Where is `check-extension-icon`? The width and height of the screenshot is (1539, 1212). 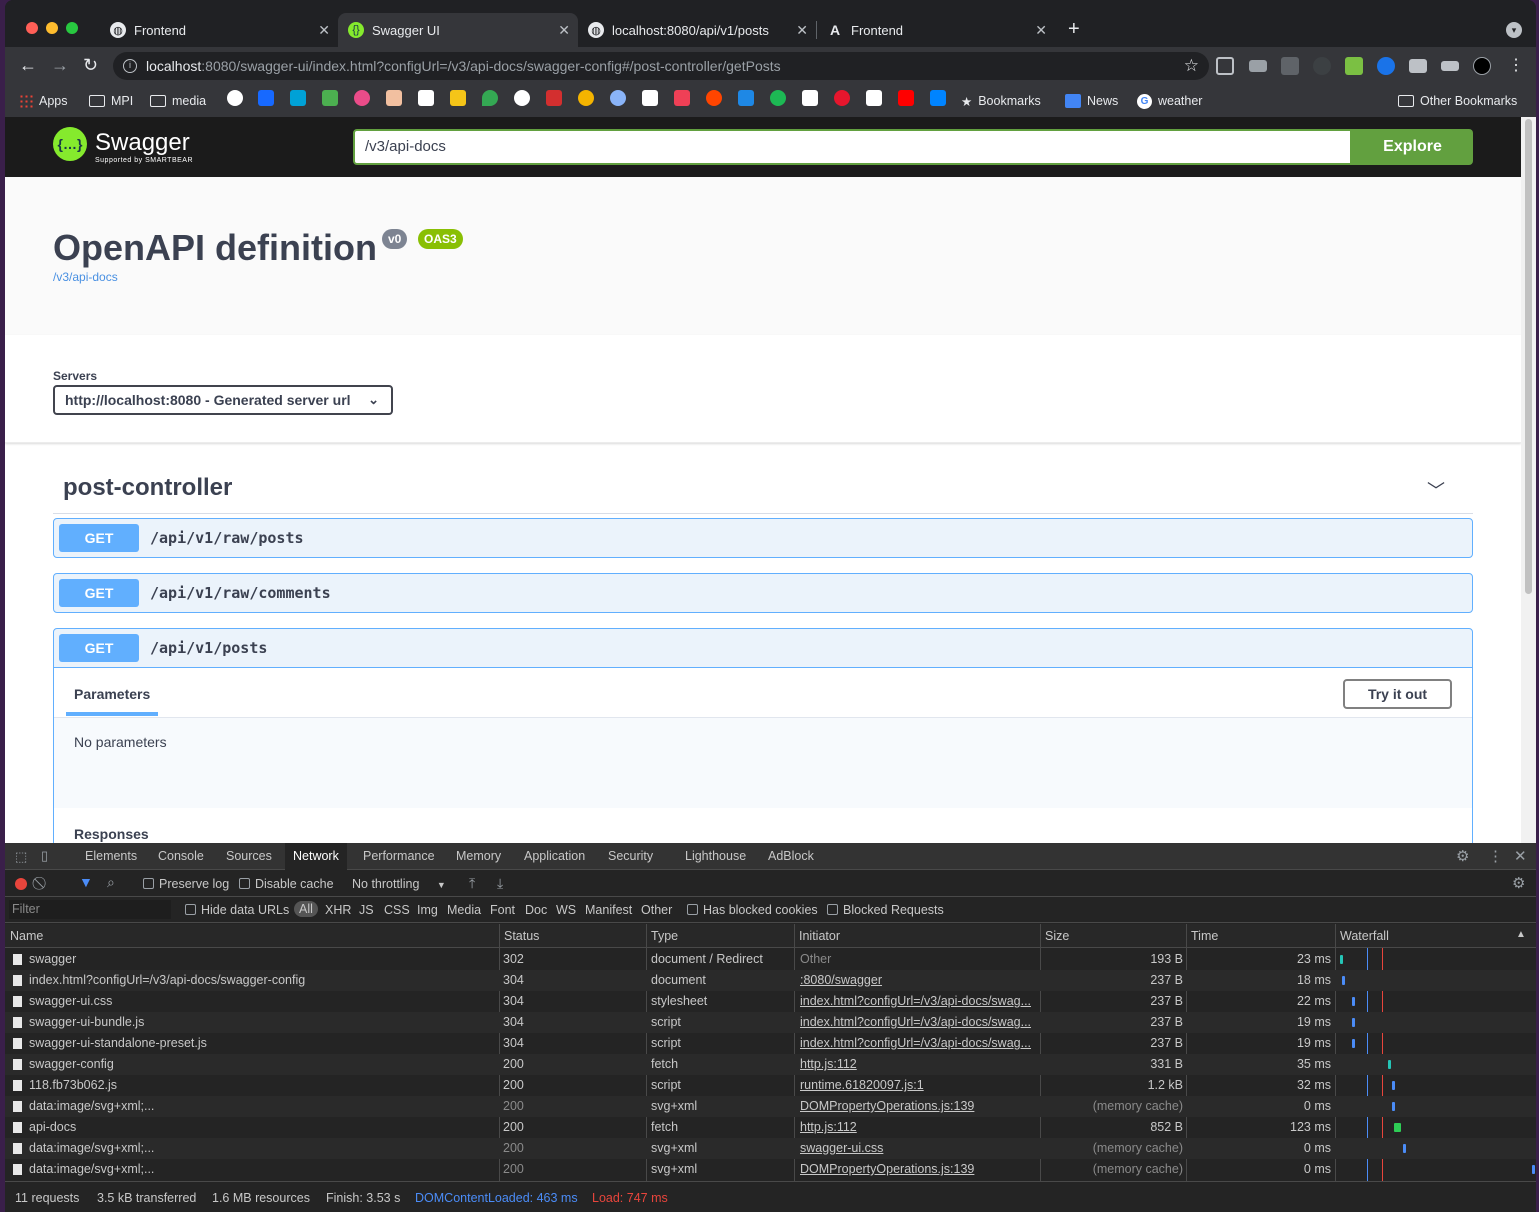
check-extension-icon is located at coordinates (1386, 66).